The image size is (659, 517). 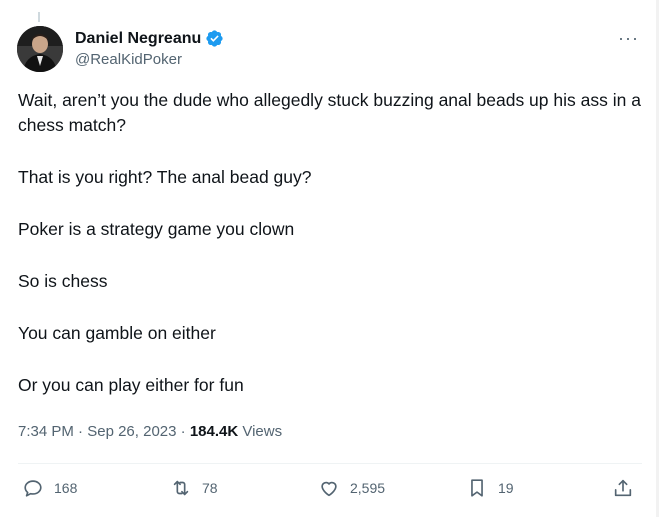 I want to click on reply-button: 168, so click(x=49, y=488).